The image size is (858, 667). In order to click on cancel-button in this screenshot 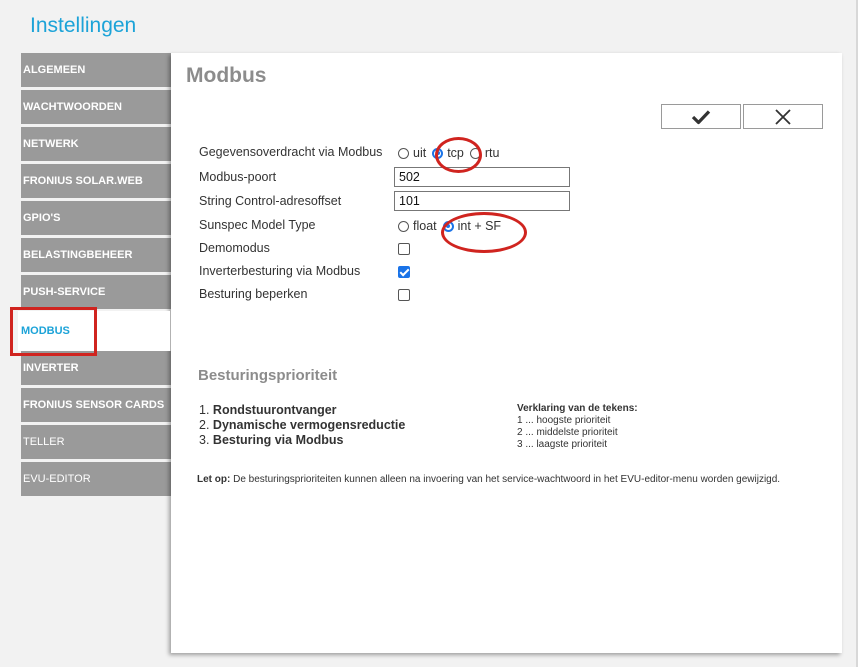, I will do `click(783, 116)`.